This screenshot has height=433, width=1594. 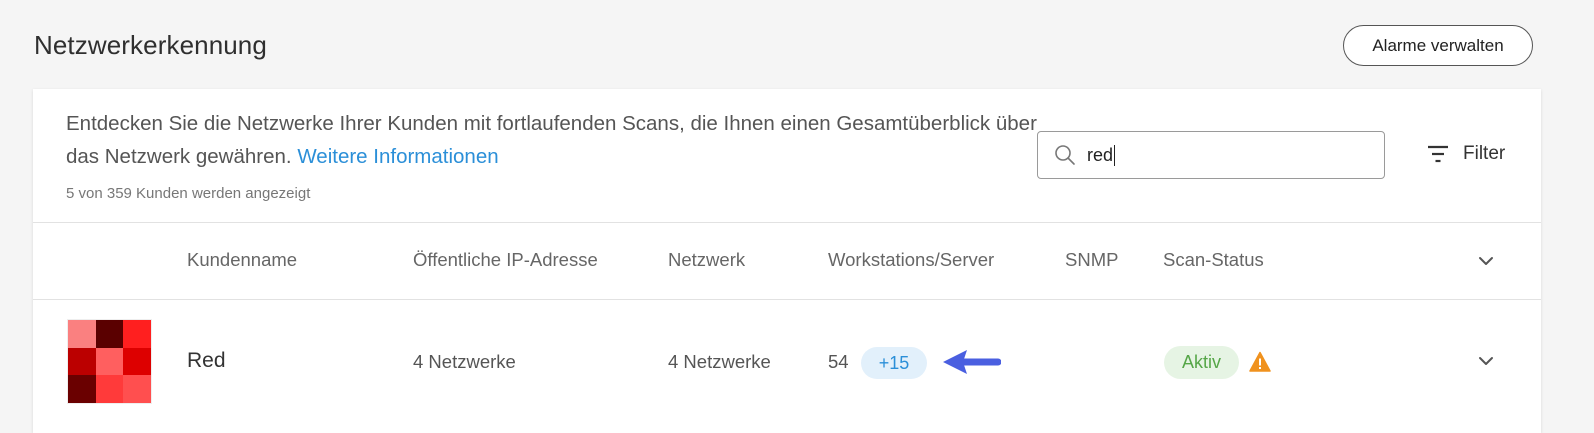 I want to click on column-header-workstations: Workstations/Server, so click(x=911, y=260).